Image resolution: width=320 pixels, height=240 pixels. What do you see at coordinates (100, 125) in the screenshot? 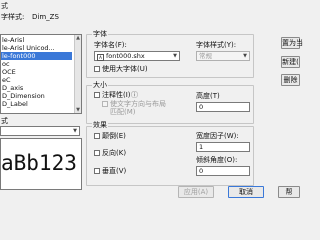
I see `effects-group-label: 效果` at bounding box center [100, 125].